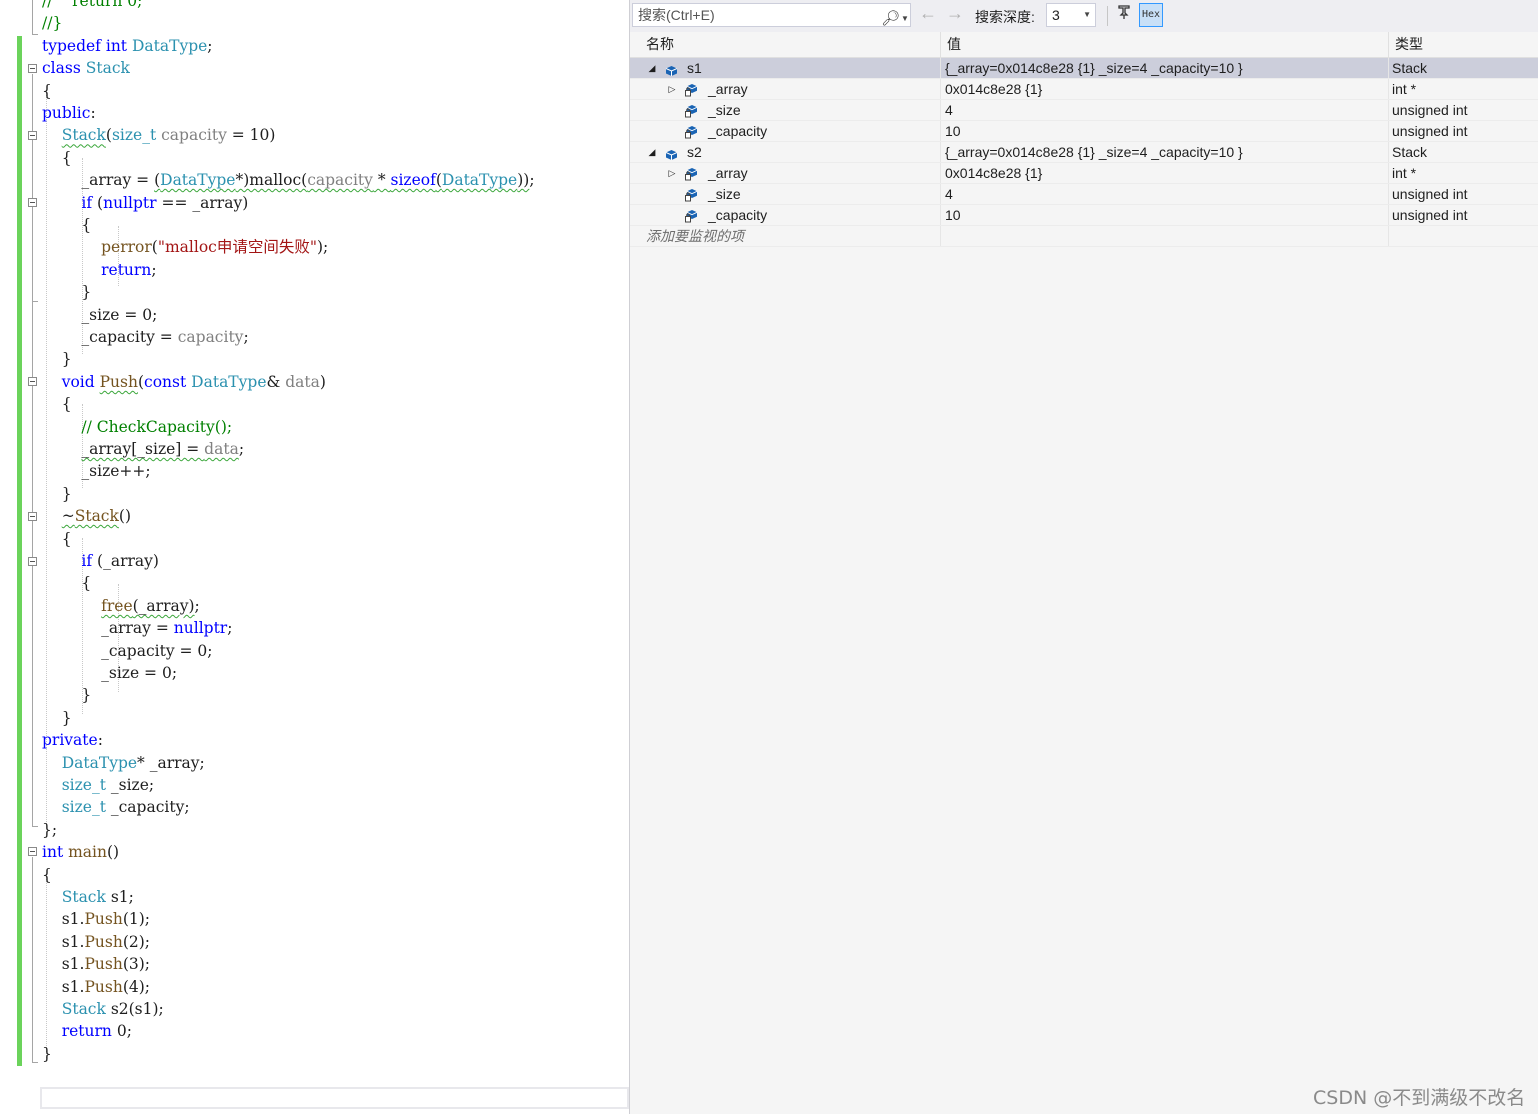  I want to click on code-line: return;, so click(99, 270).